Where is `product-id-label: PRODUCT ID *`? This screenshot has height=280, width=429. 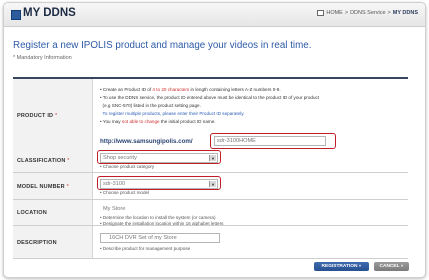 product-id-label: PRODUCT ID * is located at coordinates (37, 116).